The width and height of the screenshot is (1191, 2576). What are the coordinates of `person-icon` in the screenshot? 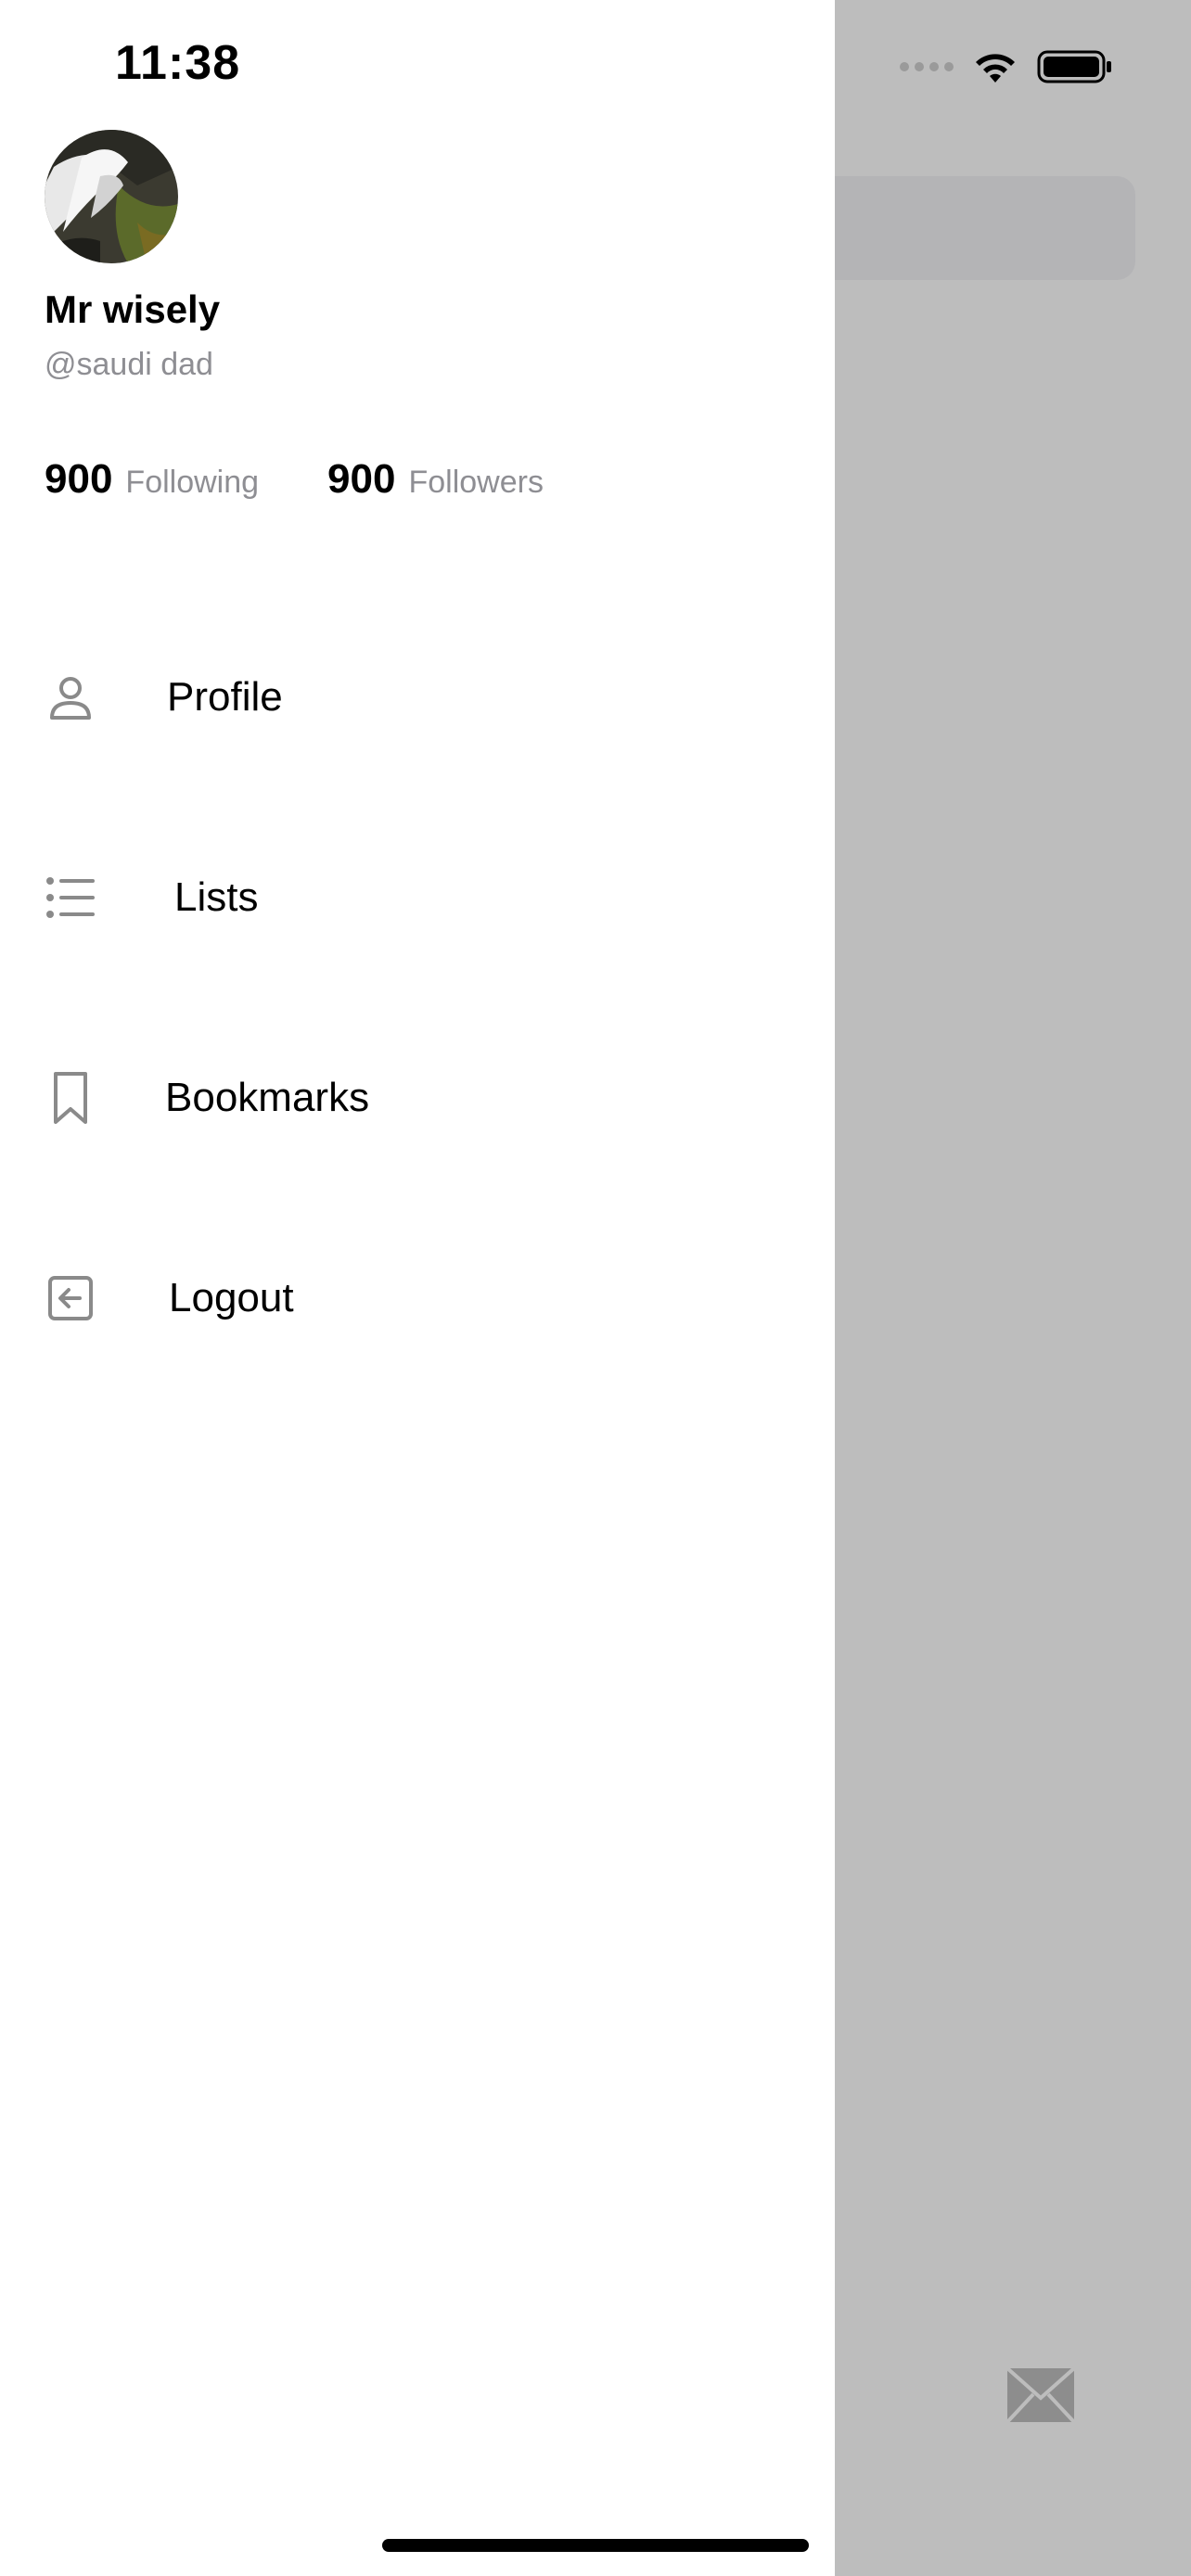 It's located at (70, 697).